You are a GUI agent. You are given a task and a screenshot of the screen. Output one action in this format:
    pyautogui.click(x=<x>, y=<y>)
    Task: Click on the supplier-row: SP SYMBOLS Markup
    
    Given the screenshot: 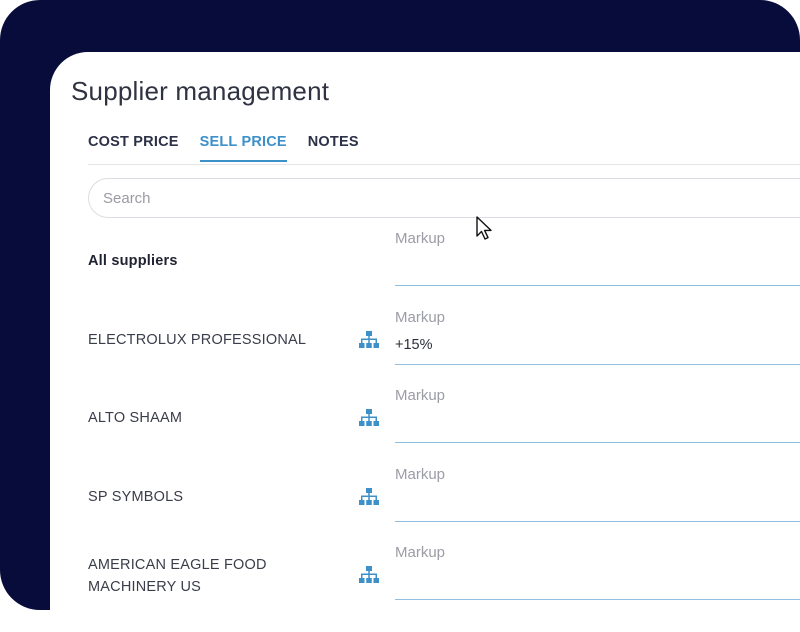 What is the action you would take?
    pyautogui.click(x=425, y=501)
    